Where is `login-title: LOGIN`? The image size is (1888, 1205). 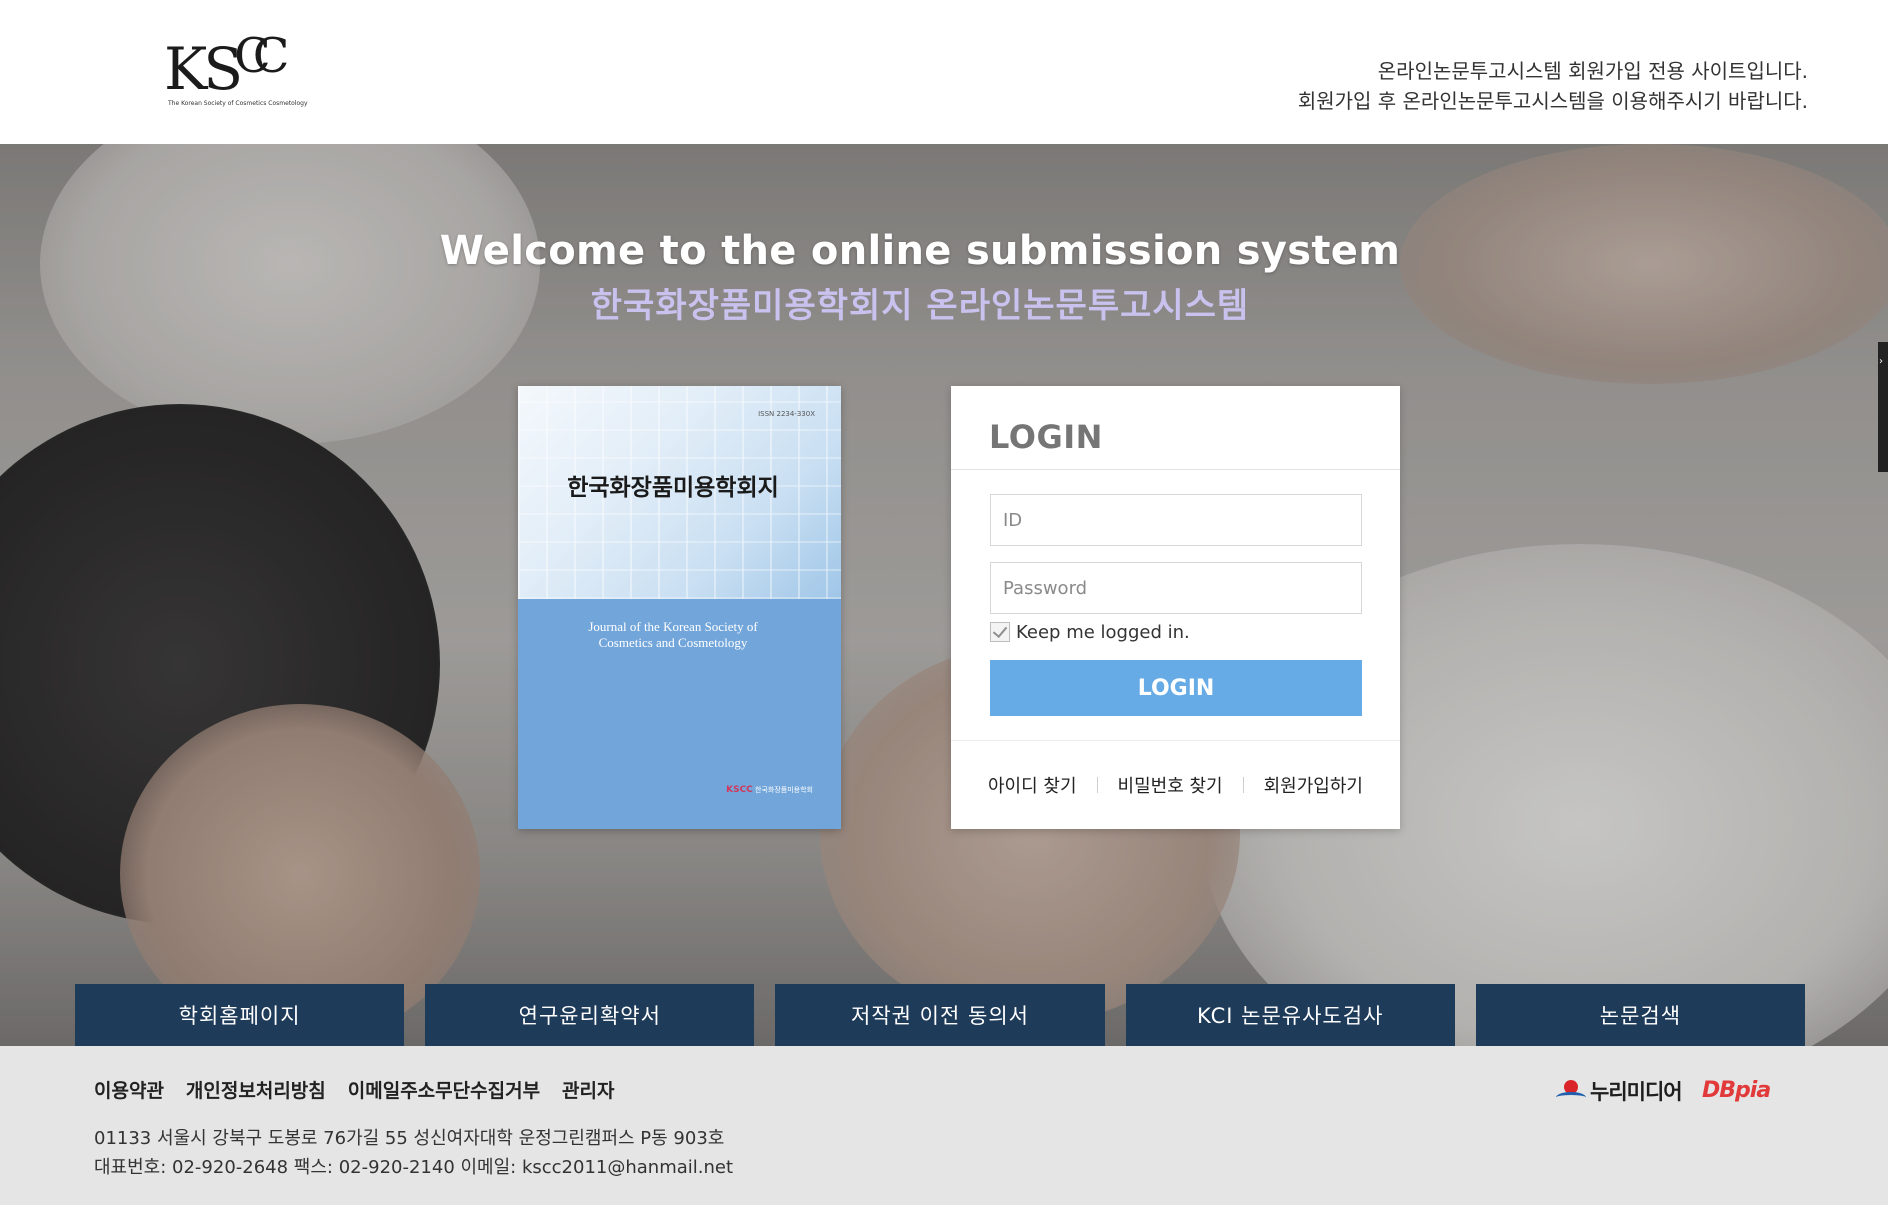
login-title: LOGIN is located at coordinates (1046, 437).